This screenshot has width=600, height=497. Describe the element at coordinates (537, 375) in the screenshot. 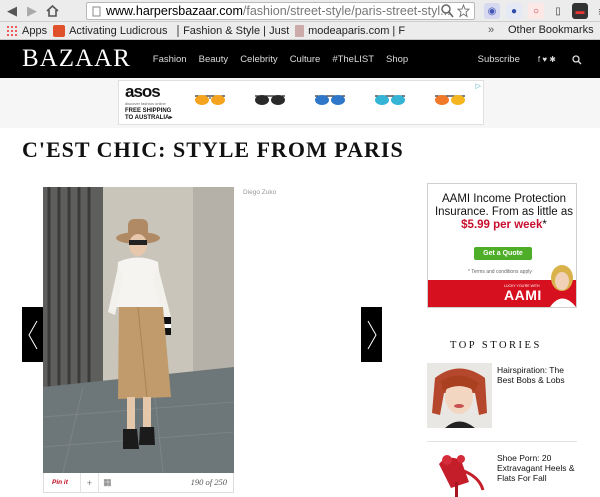

I see `story-title: Hairspiration: The Best Bobs & Lobs` at that location.